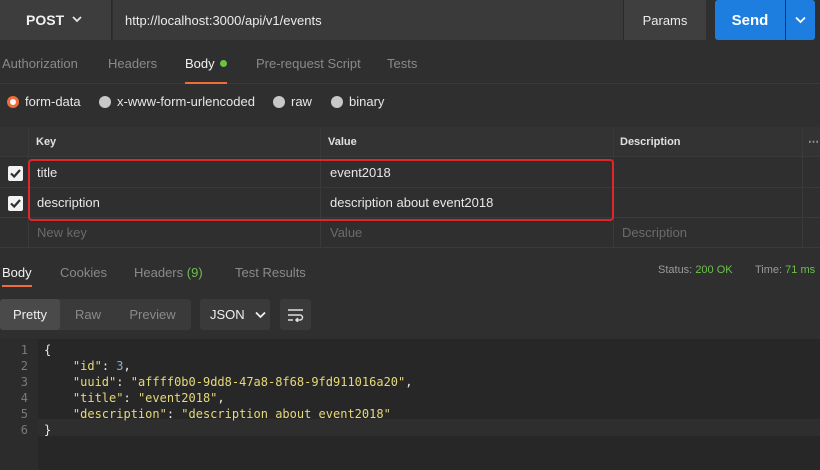 This screenshot has height=470, width=820. I want to click on radio-label: form-data, so click(53, 101).